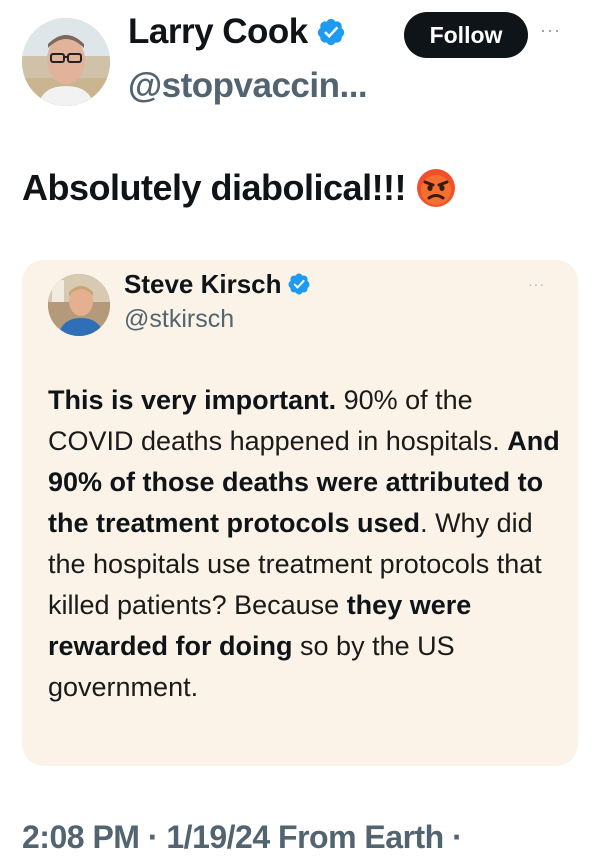 The image size is (600, 860). What do you see at coordinates (550, 30) in the screenshot?
I see `more-options-icon: ···` at bounding box center [550, 30].